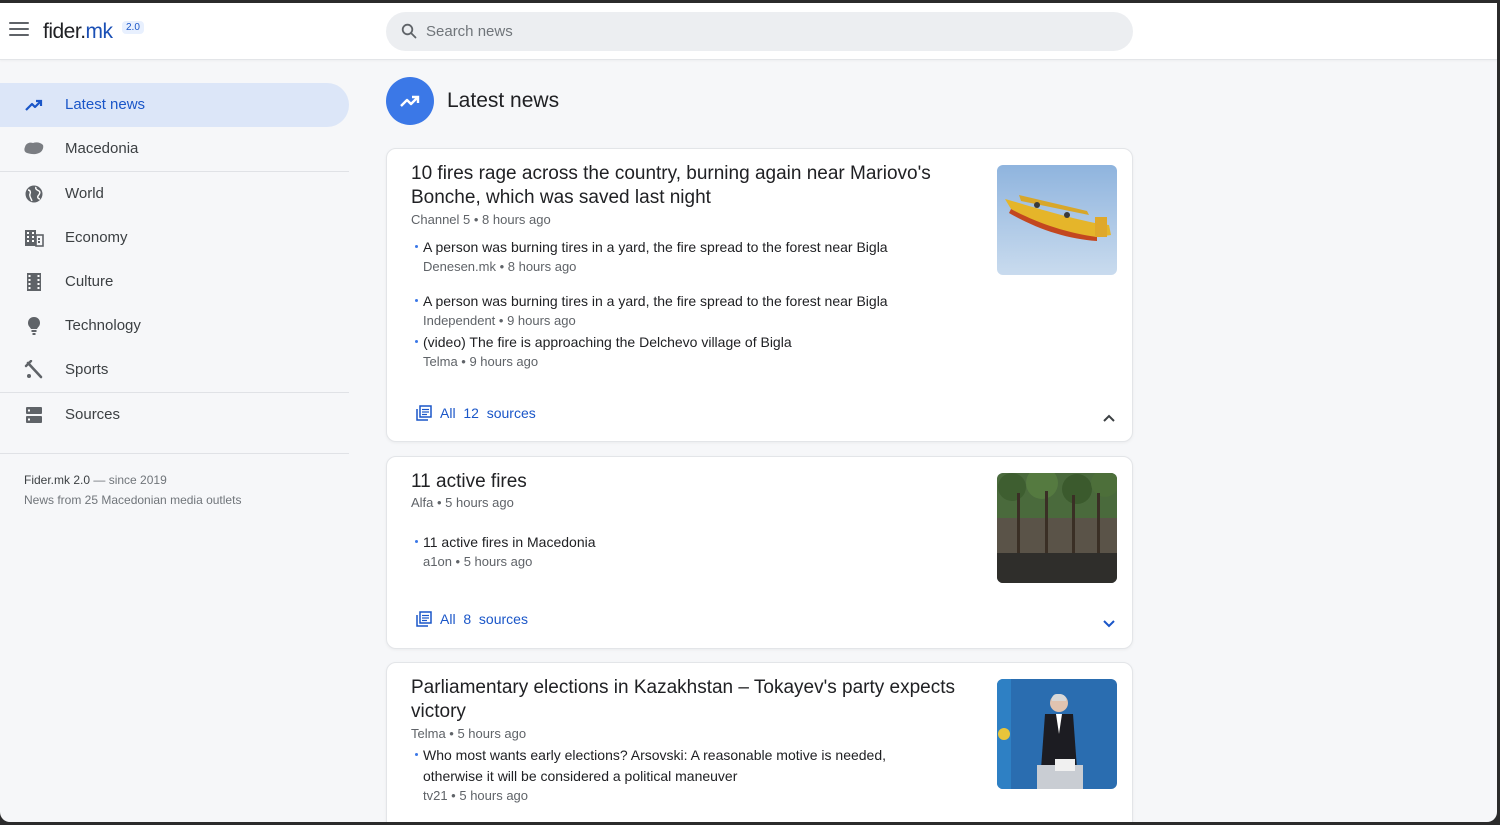 This screenshot has width=1500, height=825. I want to click on footer-brand: Fider.mk 2.0, so click(57, 480).